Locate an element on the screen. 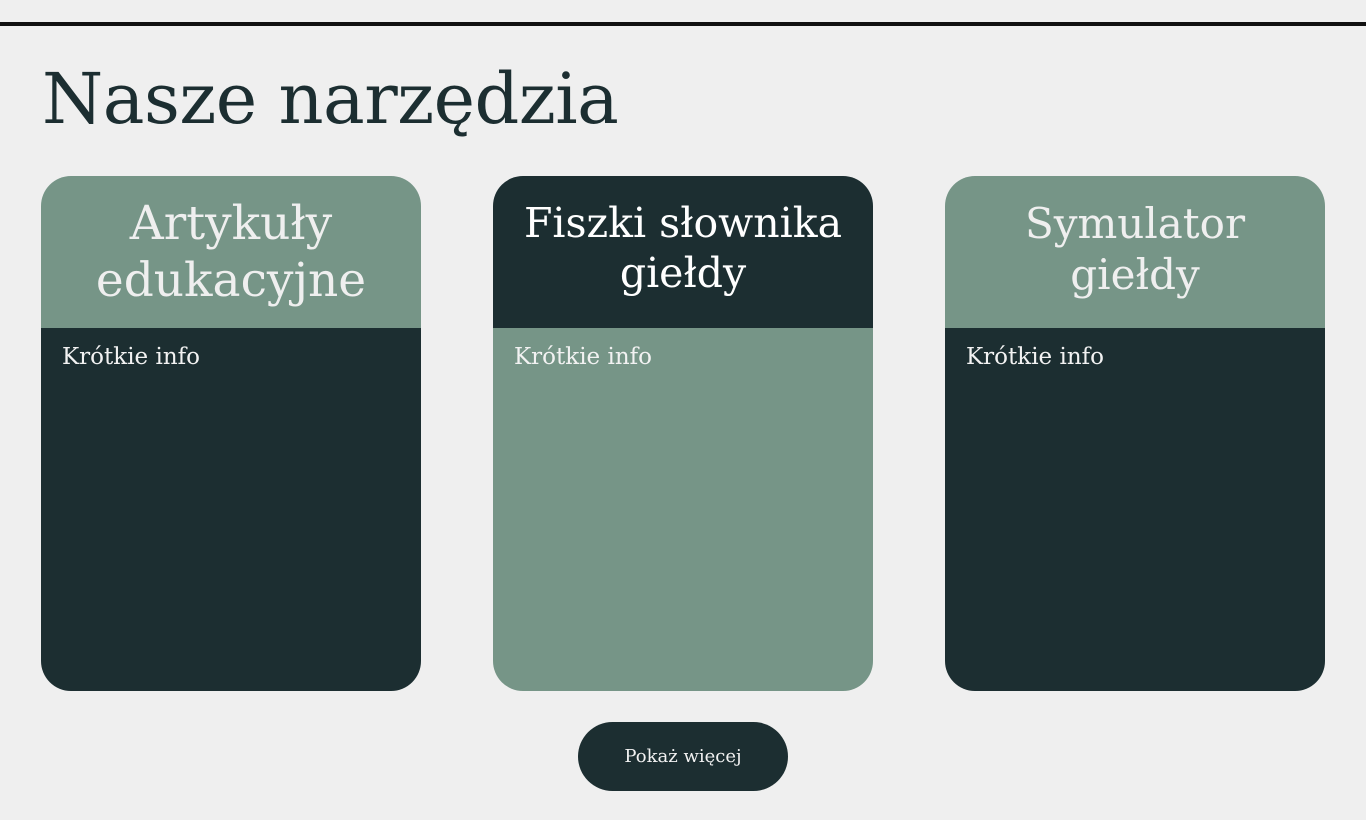 The image size is (1366, 820). card-header: Symulator giełdy is located at coordinates (1135, 252).